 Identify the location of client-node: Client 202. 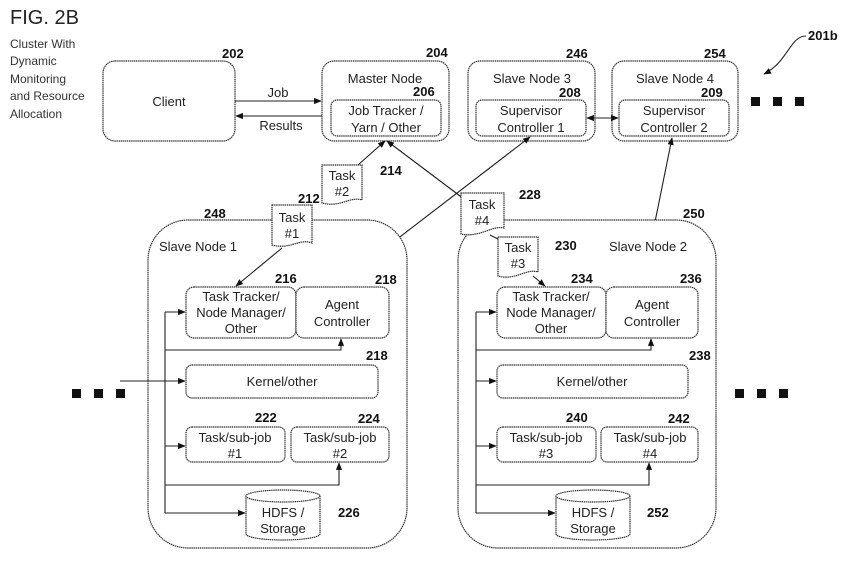
(173, 94).